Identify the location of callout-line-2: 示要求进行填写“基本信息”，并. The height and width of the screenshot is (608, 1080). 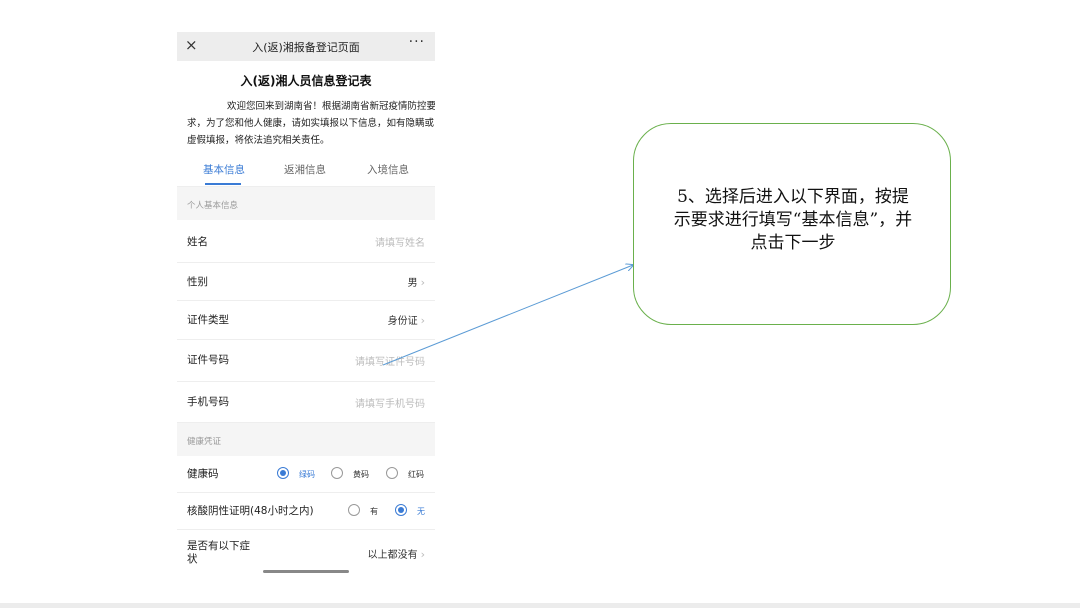
(793, 220).